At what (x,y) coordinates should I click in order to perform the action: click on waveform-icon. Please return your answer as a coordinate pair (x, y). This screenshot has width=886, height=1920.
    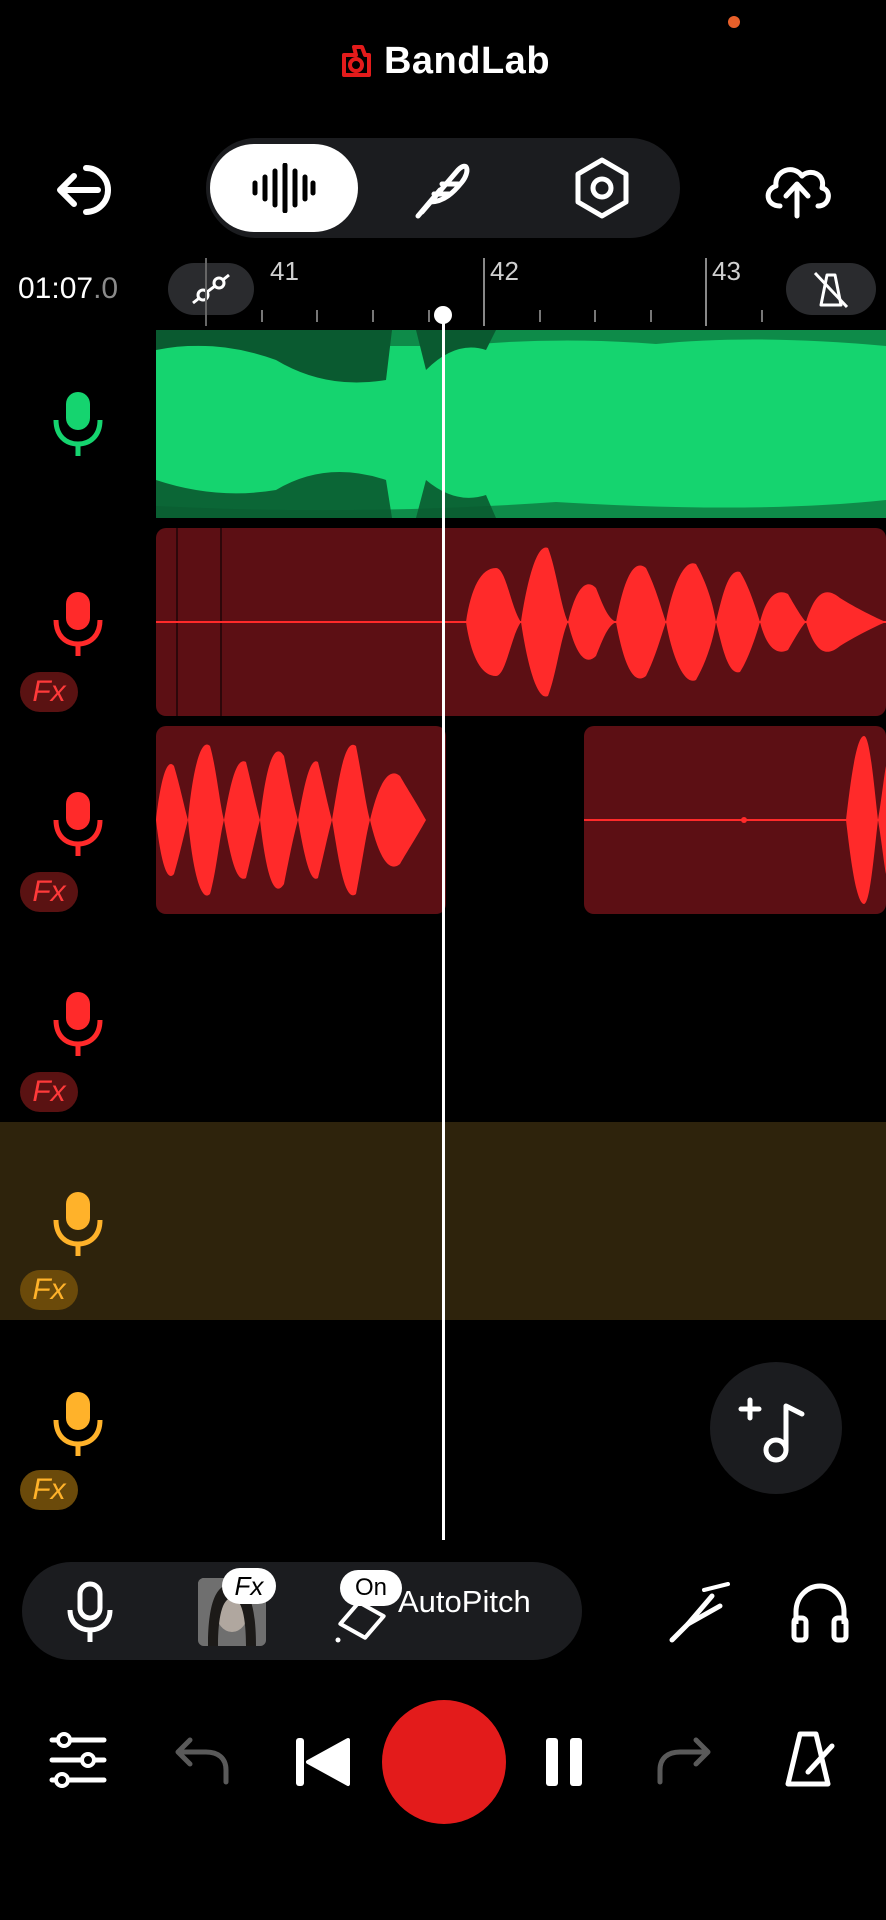
    Looking at the image, I should click on (284, 188).